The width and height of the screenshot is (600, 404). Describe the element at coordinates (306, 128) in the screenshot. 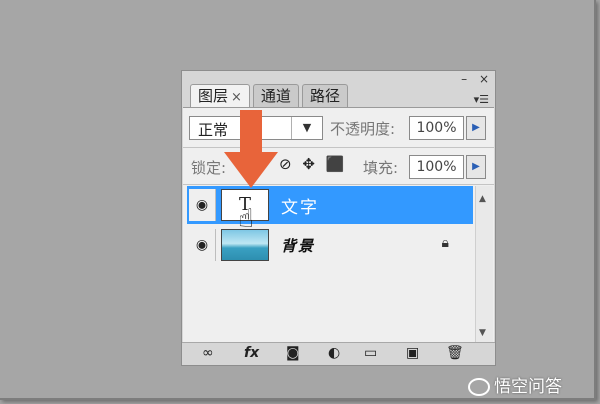

I see `chevron-down-icon: ▼` at that location.